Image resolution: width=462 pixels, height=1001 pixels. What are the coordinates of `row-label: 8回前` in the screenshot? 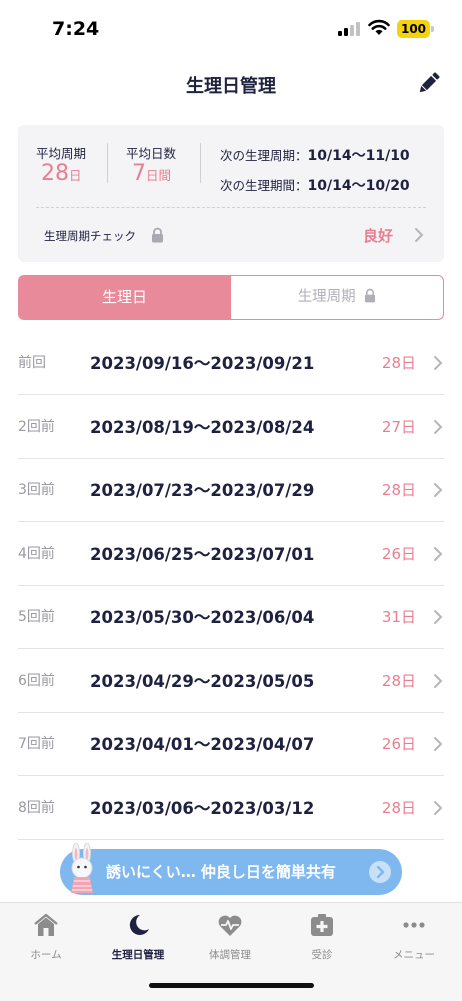 It's located at (36, 808).